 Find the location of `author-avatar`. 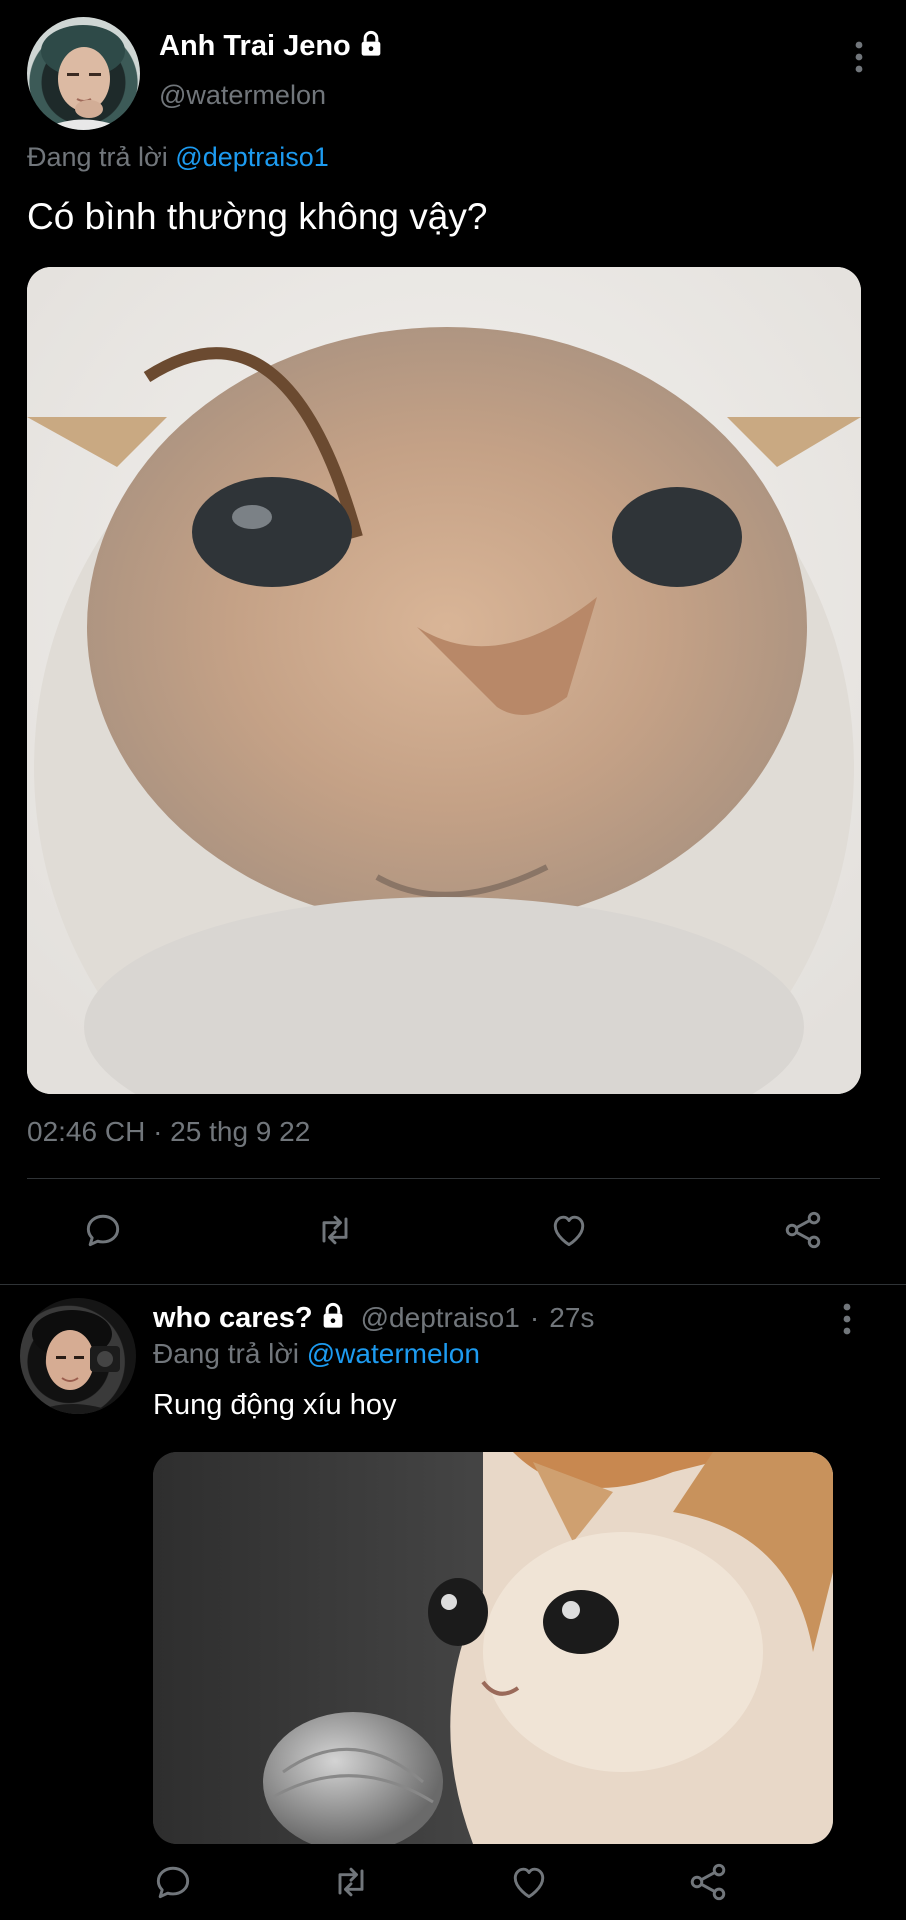

author-avatar is located at coordinates (83, 73).